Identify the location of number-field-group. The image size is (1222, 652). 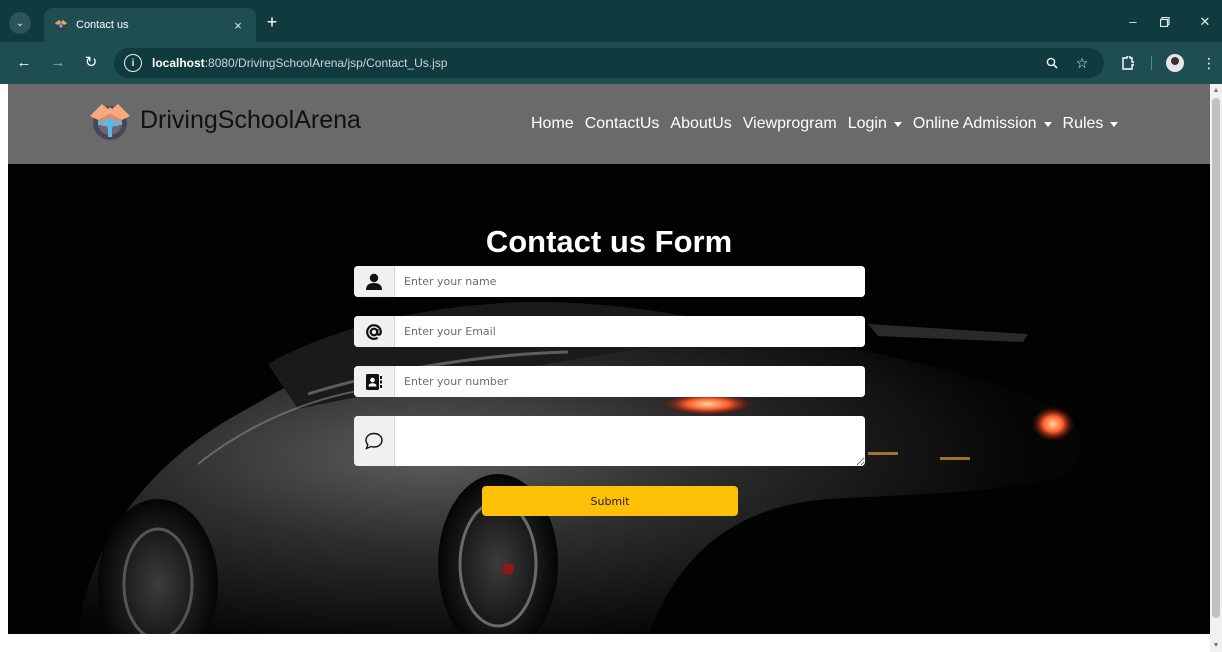
(609, 381).